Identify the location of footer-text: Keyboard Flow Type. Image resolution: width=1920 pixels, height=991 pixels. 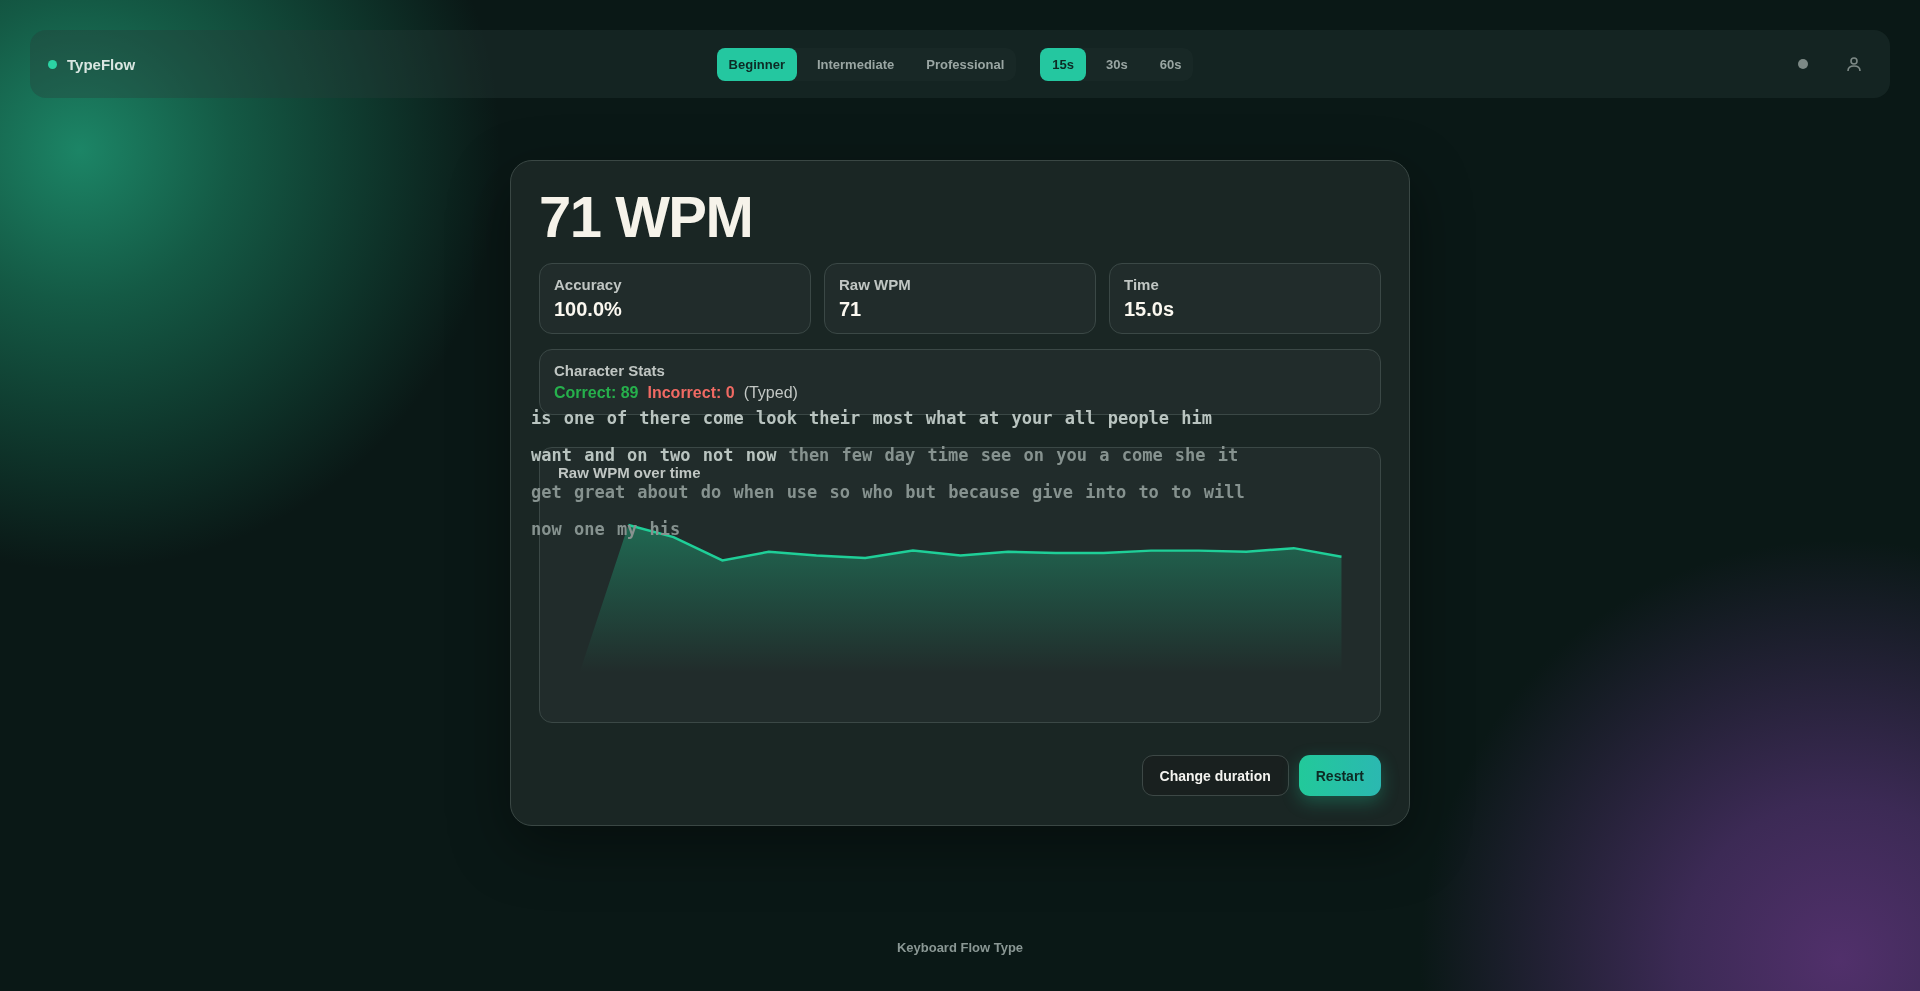
(960, 947).